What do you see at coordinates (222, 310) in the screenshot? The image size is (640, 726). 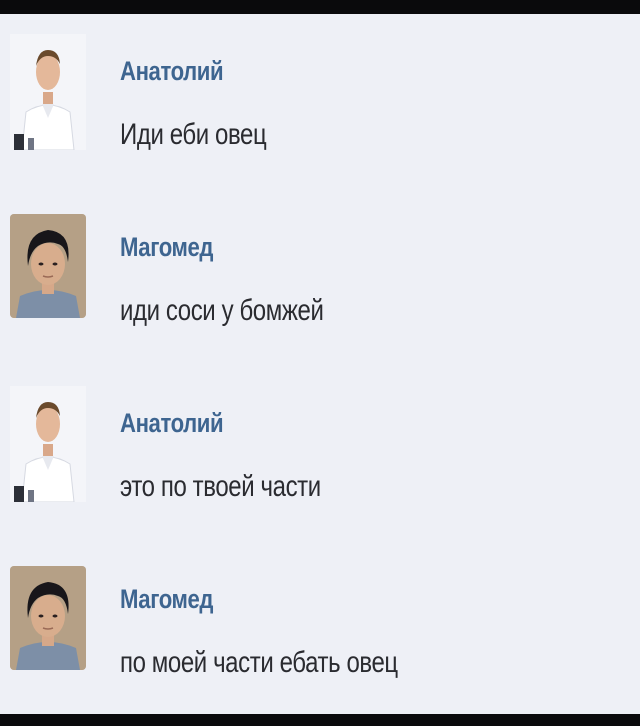 I see `message-text: иди соси у бомжей` at bounding box center [222, 310].